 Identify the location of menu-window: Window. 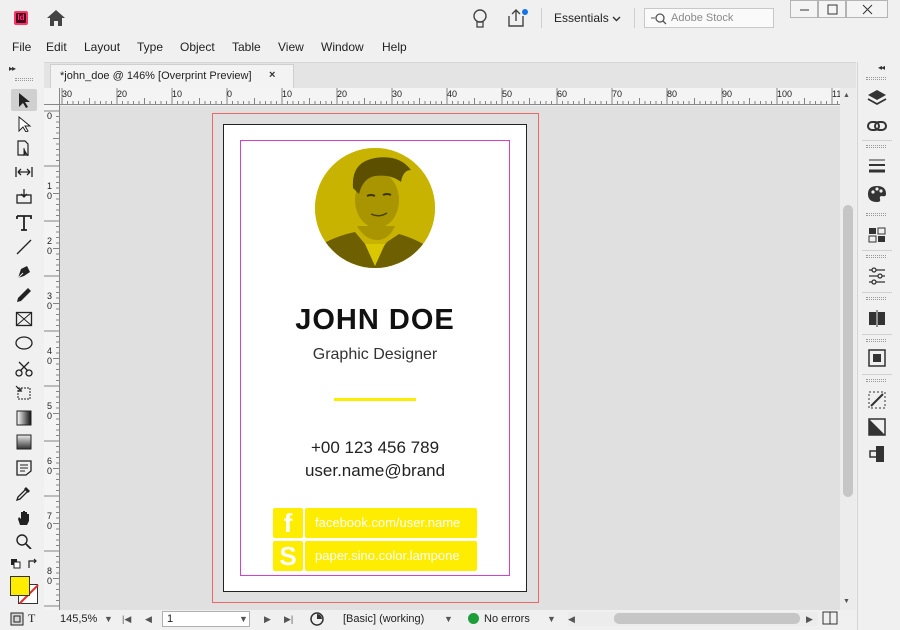
(342, 47).